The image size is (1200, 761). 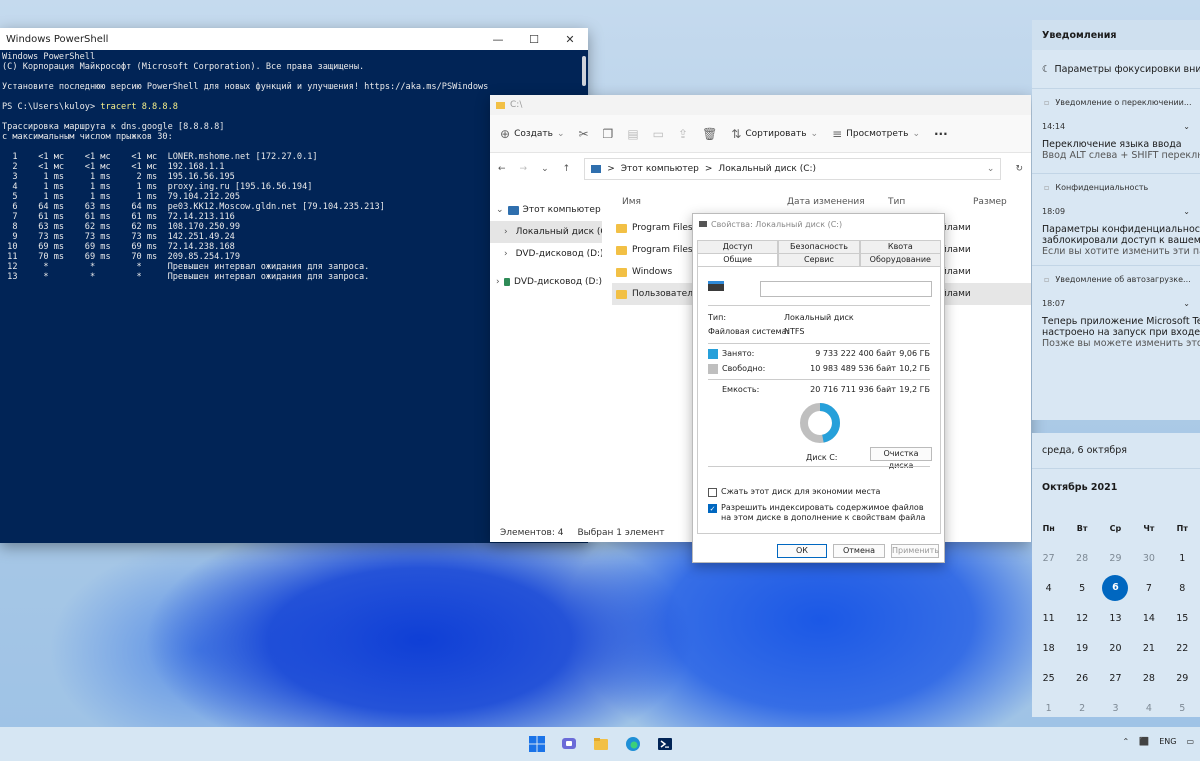 What do you see at coordinates (1048, 618) in the screenshot?
I see `calendar-day: 11` at bounding box center [1048, 618].